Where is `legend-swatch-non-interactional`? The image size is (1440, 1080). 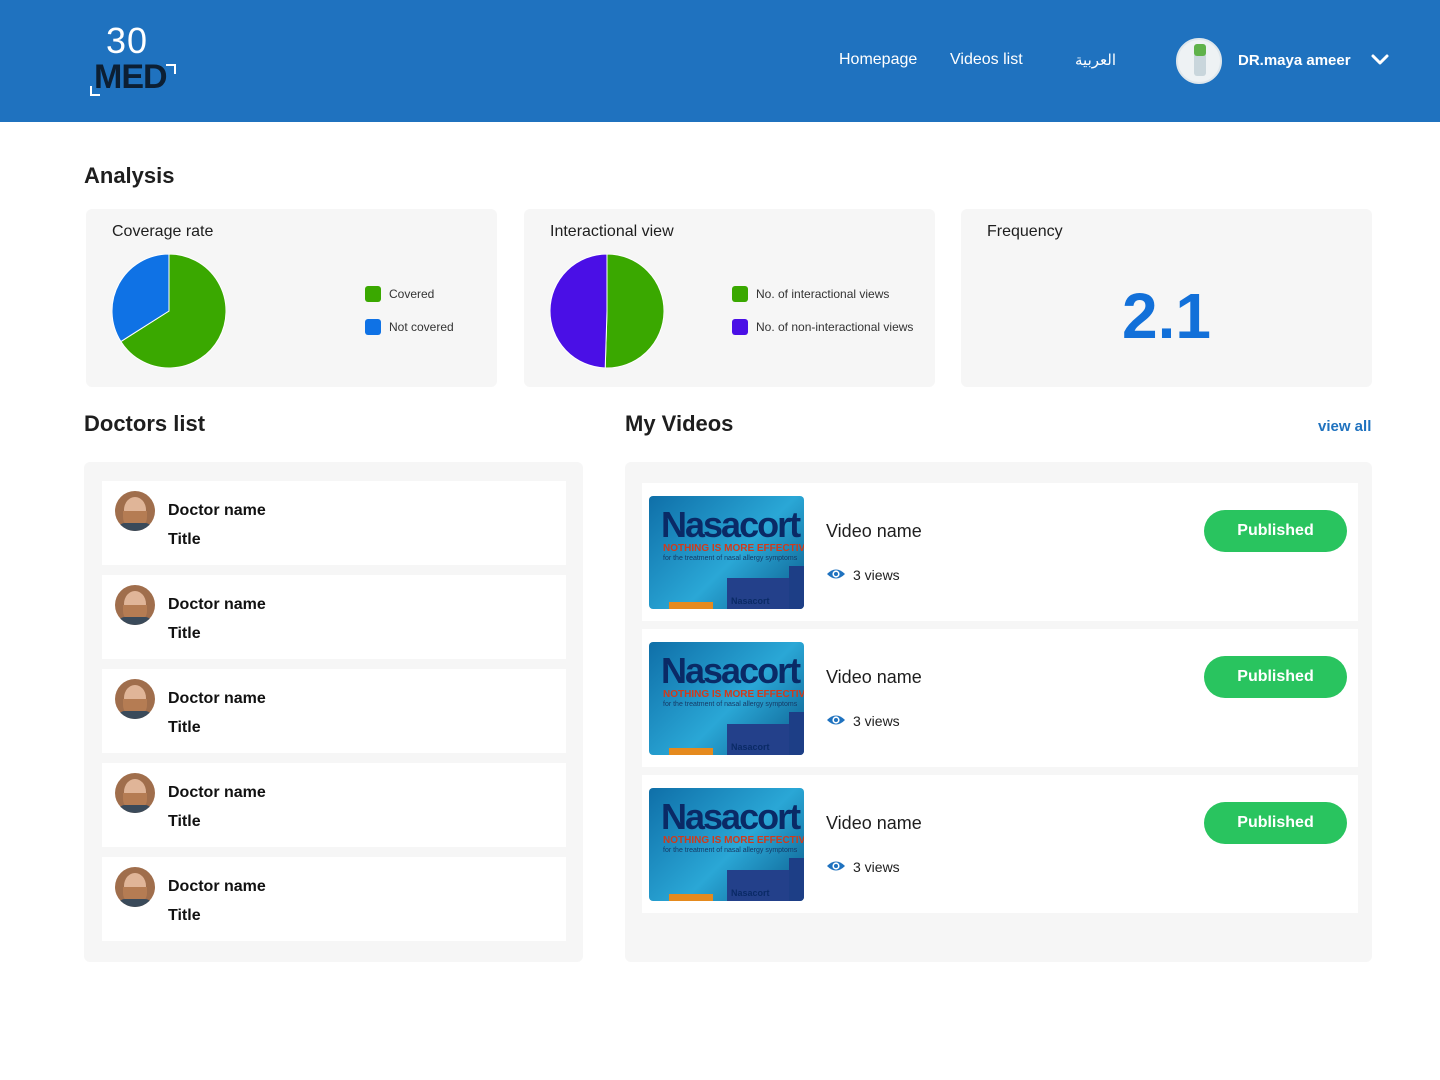
legend-swatch-non-interactional is located at coordinates (740, 327).